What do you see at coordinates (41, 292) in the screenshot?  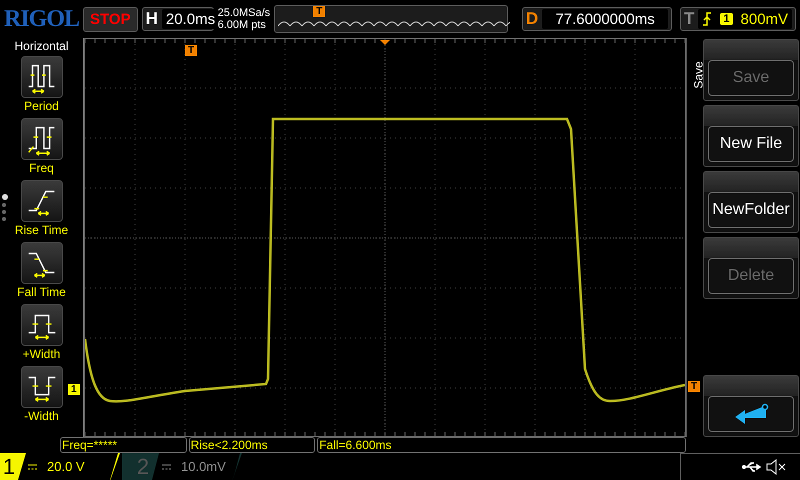 I see `measure-label: Fall Time` at bounding box center [41, 292].